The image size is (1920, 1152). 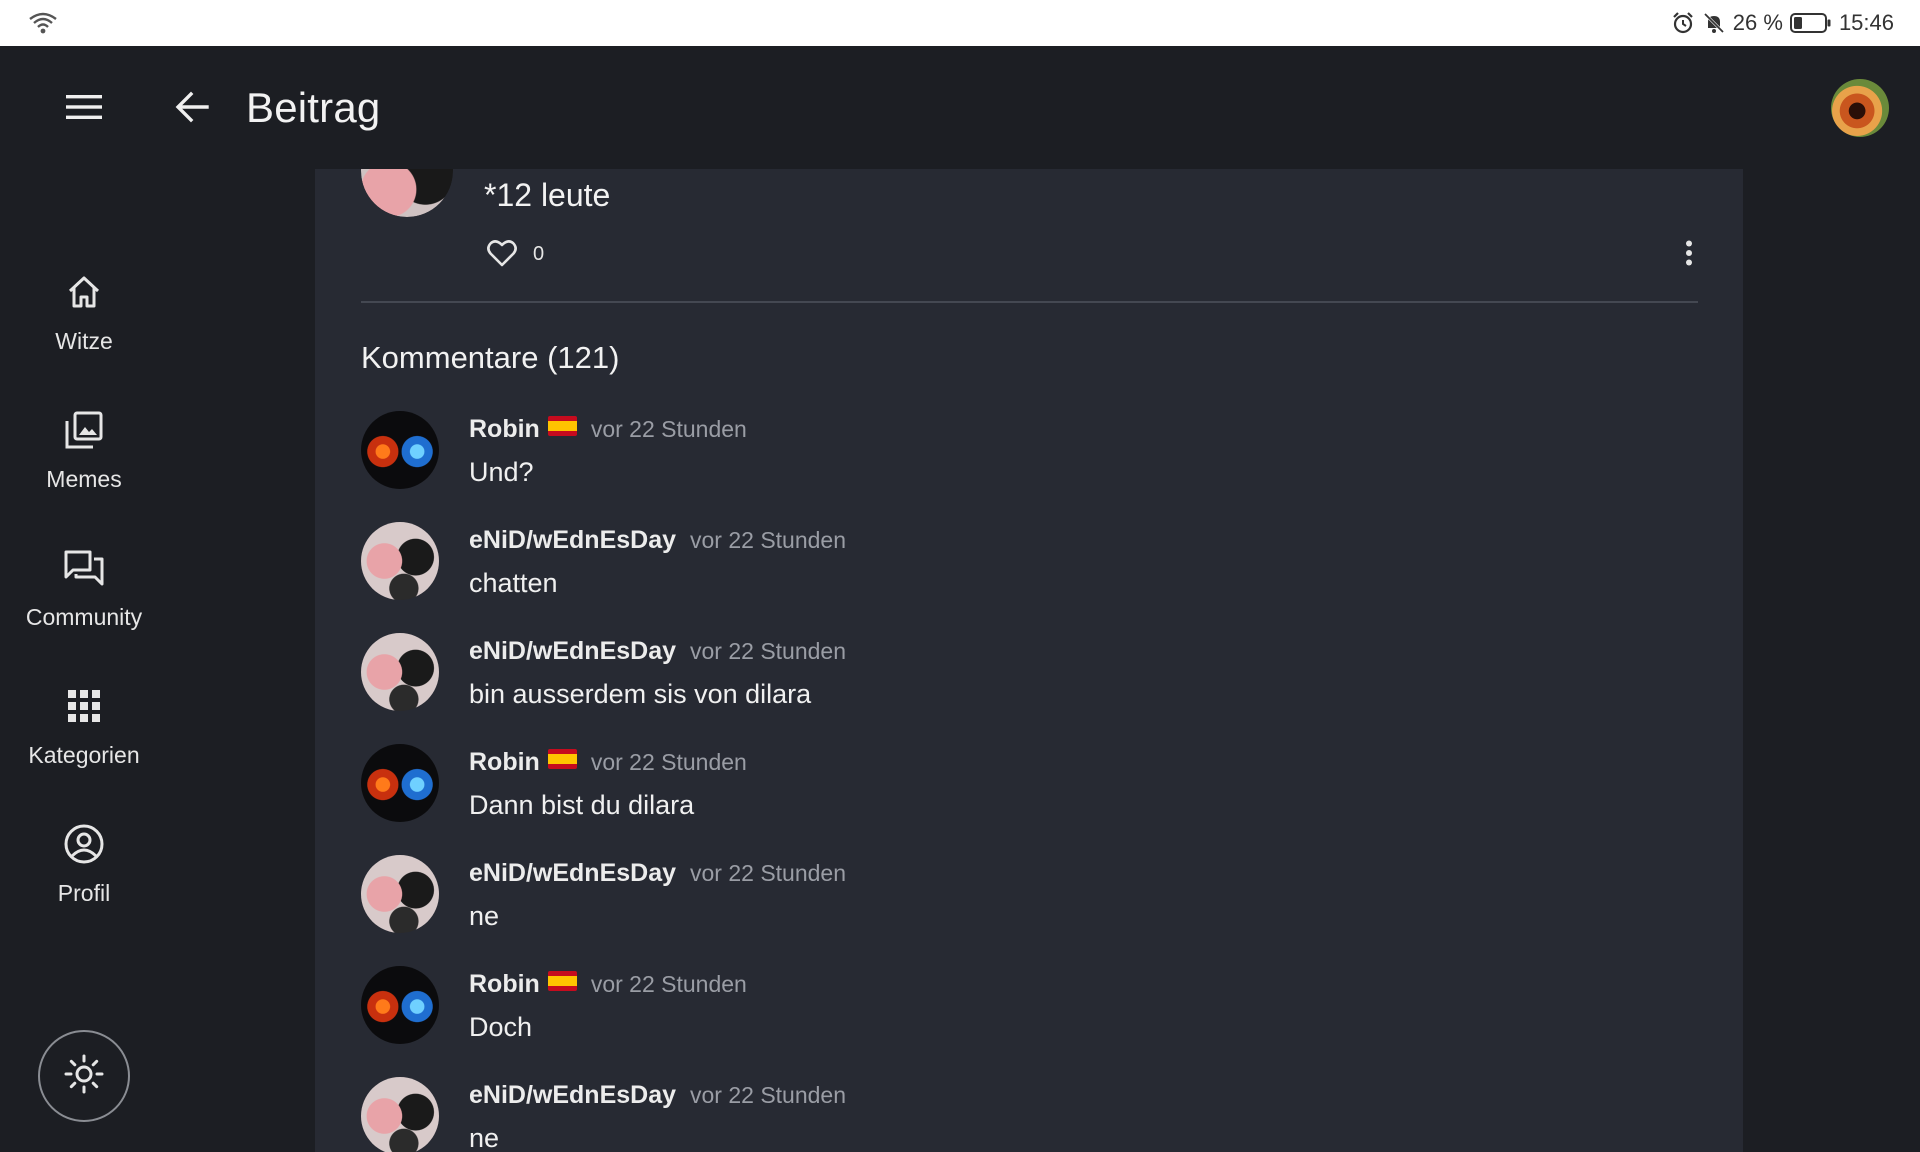 I want to click on navigation-rail: Witze Memes Community Kategorien Profil, so click(x=84, y=660).